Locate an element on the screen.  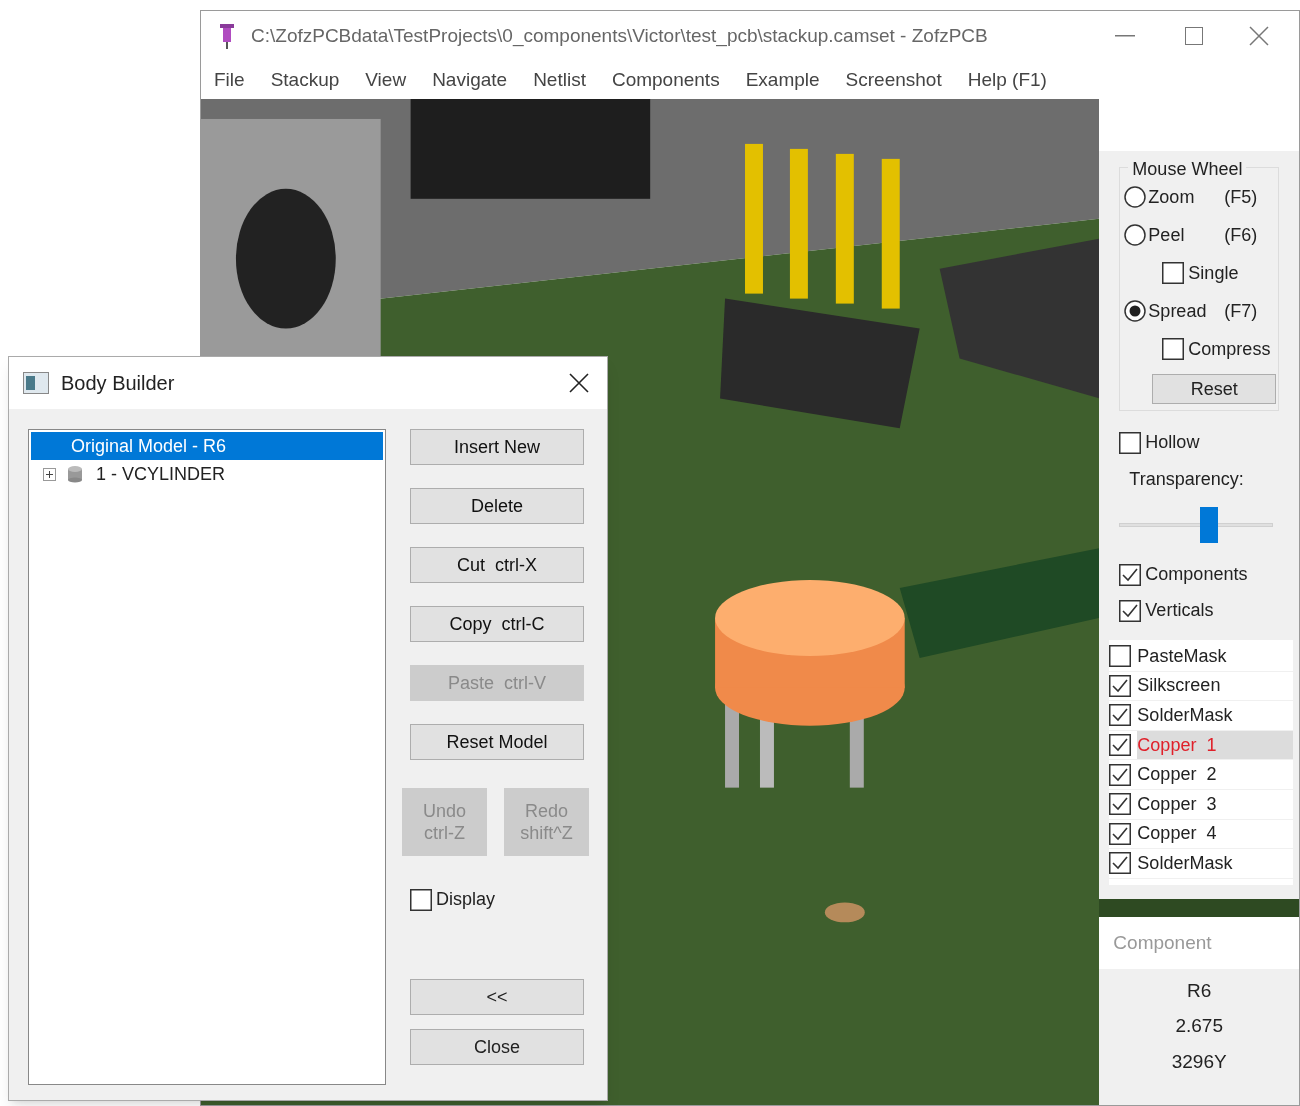
component-header: Component is located at coordinates (1199, 942).